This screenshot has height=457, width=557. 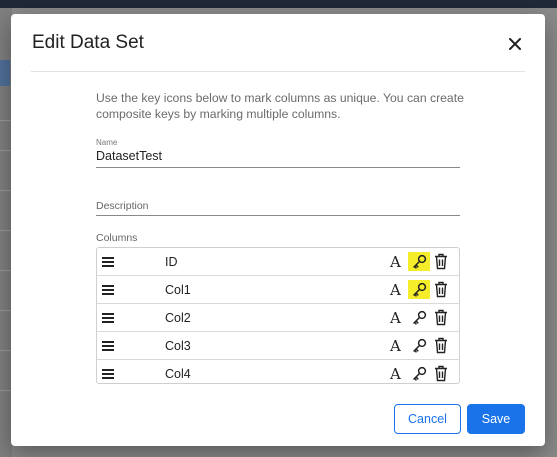 What do you see at coordinates (117, 238) in the screenshot?
I see `columns-label: Columns` at bounding box center [117, 238].